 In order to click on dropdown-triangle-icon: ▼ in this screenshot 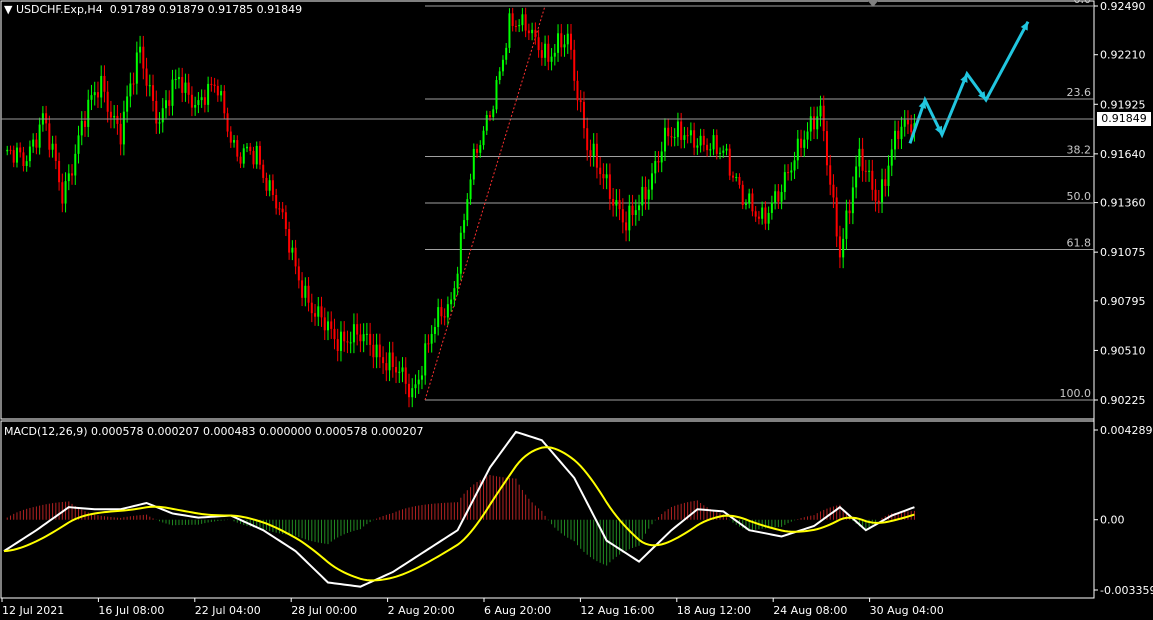, I will do `click(8, 9)`.